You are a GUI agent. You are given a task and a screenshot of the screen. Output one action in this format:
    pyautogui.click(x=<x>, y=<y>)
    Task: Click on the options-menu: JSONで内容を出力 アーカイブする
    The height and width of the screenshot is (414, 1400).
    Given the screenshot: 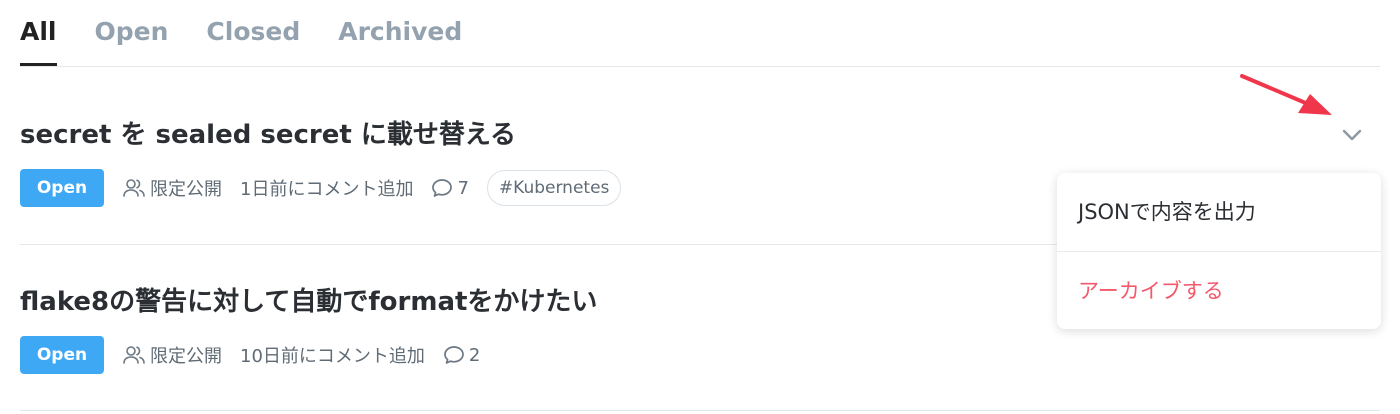 What is the action you would take?
    pyautogui.click(x=1219, y=251)
    